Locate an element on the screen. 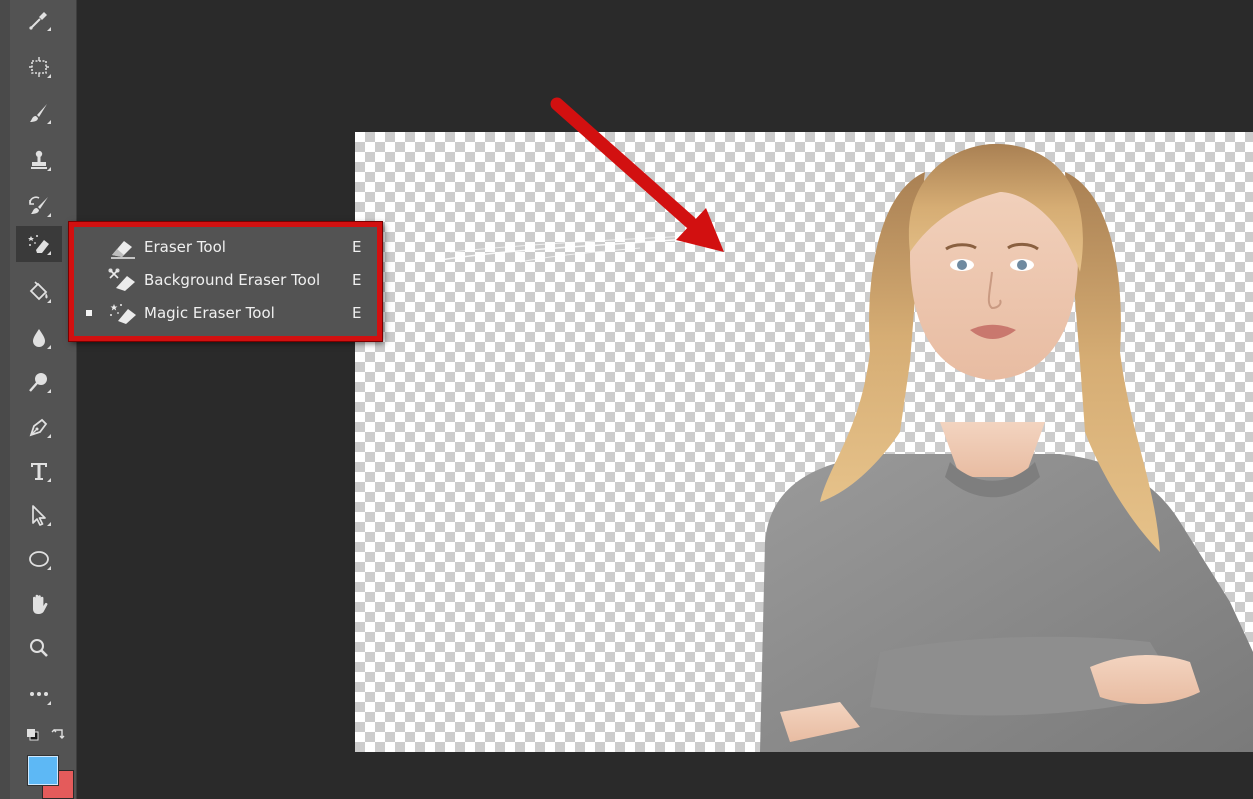 This screenshot has height=799, width=1253. default-colors-icon is located at coordinates (33, 735).